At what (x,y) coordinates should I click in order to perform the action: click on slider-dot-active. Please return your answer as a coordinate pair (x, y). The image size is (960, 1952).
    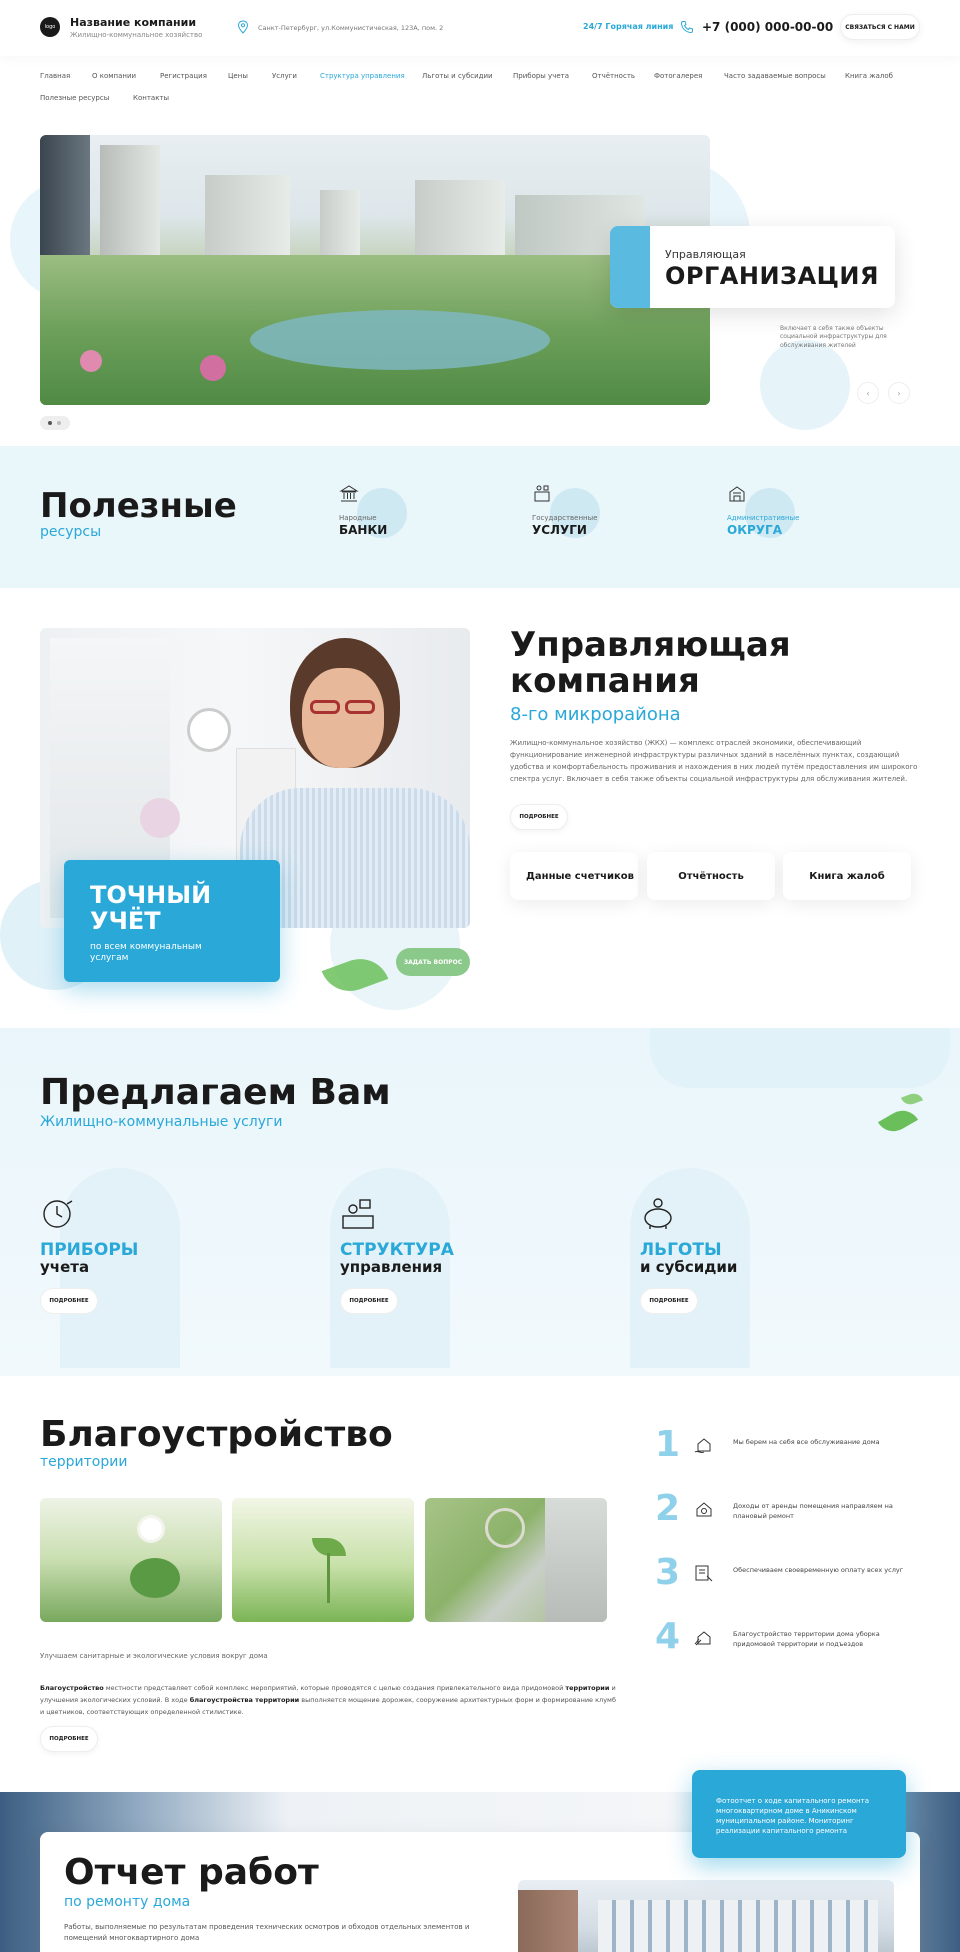
    Looking at the image, I should click on (50, 423).